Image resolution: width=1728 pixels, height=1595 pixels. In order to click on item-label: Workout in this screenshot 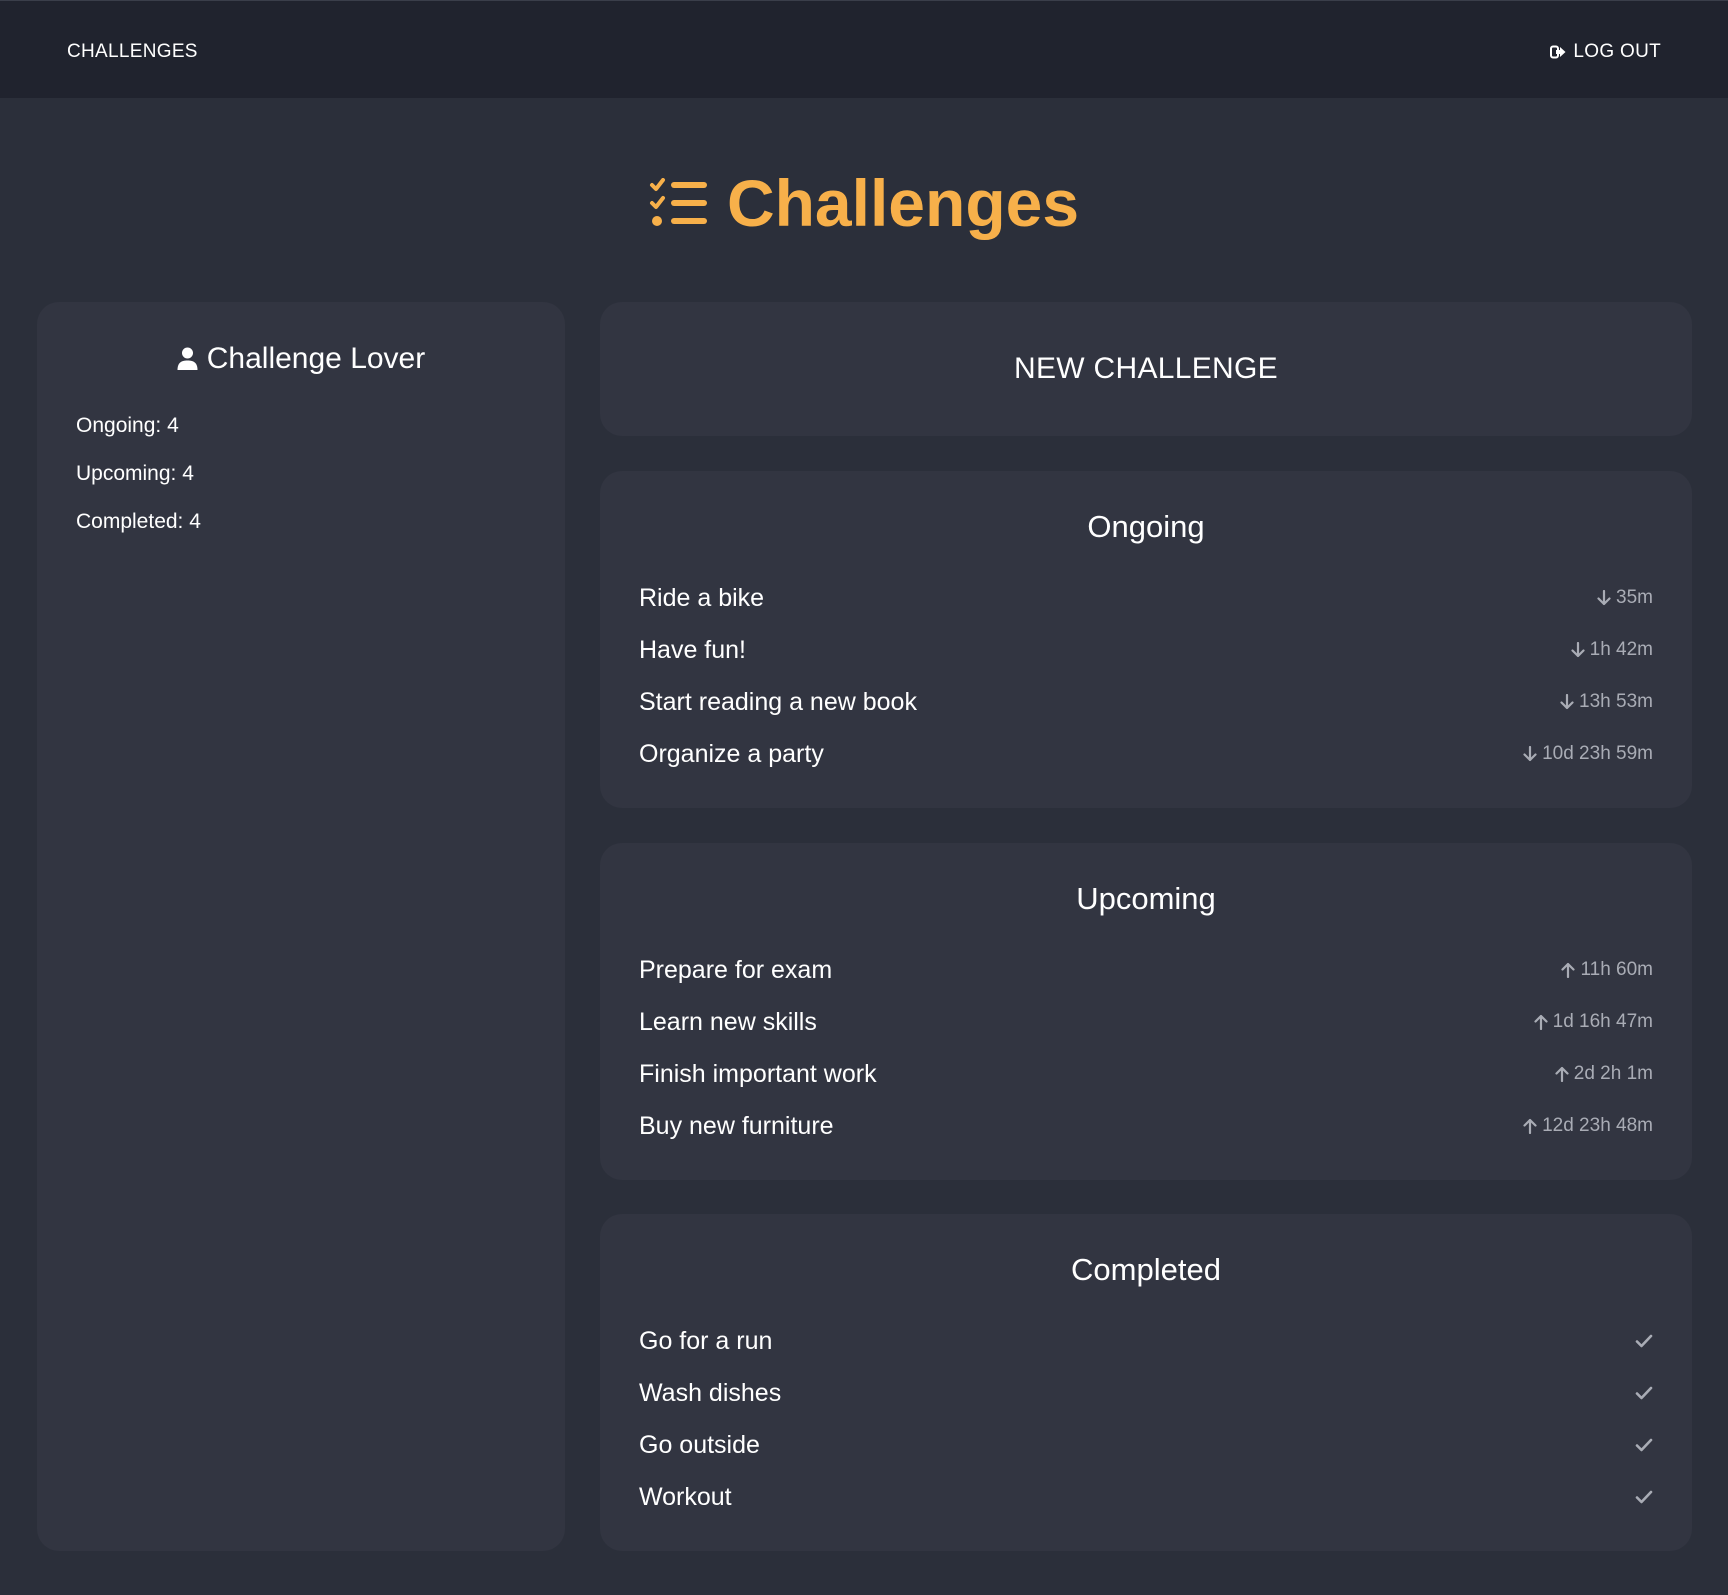, I will do `click(685, 1496)`.